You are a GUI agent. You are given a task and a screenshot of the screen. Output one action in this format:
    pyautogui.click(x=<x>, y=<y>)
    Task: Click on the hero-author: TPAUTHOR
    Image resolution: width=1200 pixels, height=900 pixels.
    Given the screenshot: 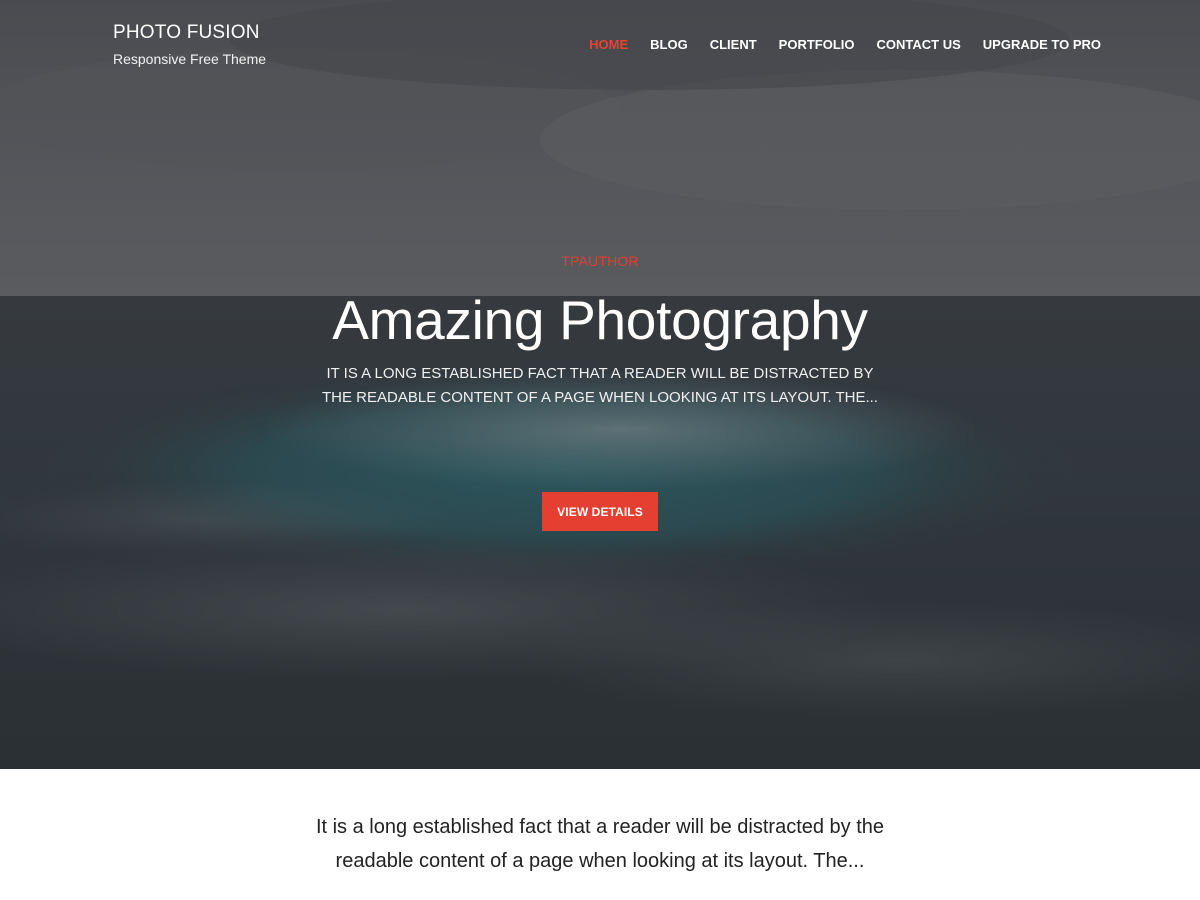 What is the action you would take?
    pyautogui.click(x=600, y=261)
    